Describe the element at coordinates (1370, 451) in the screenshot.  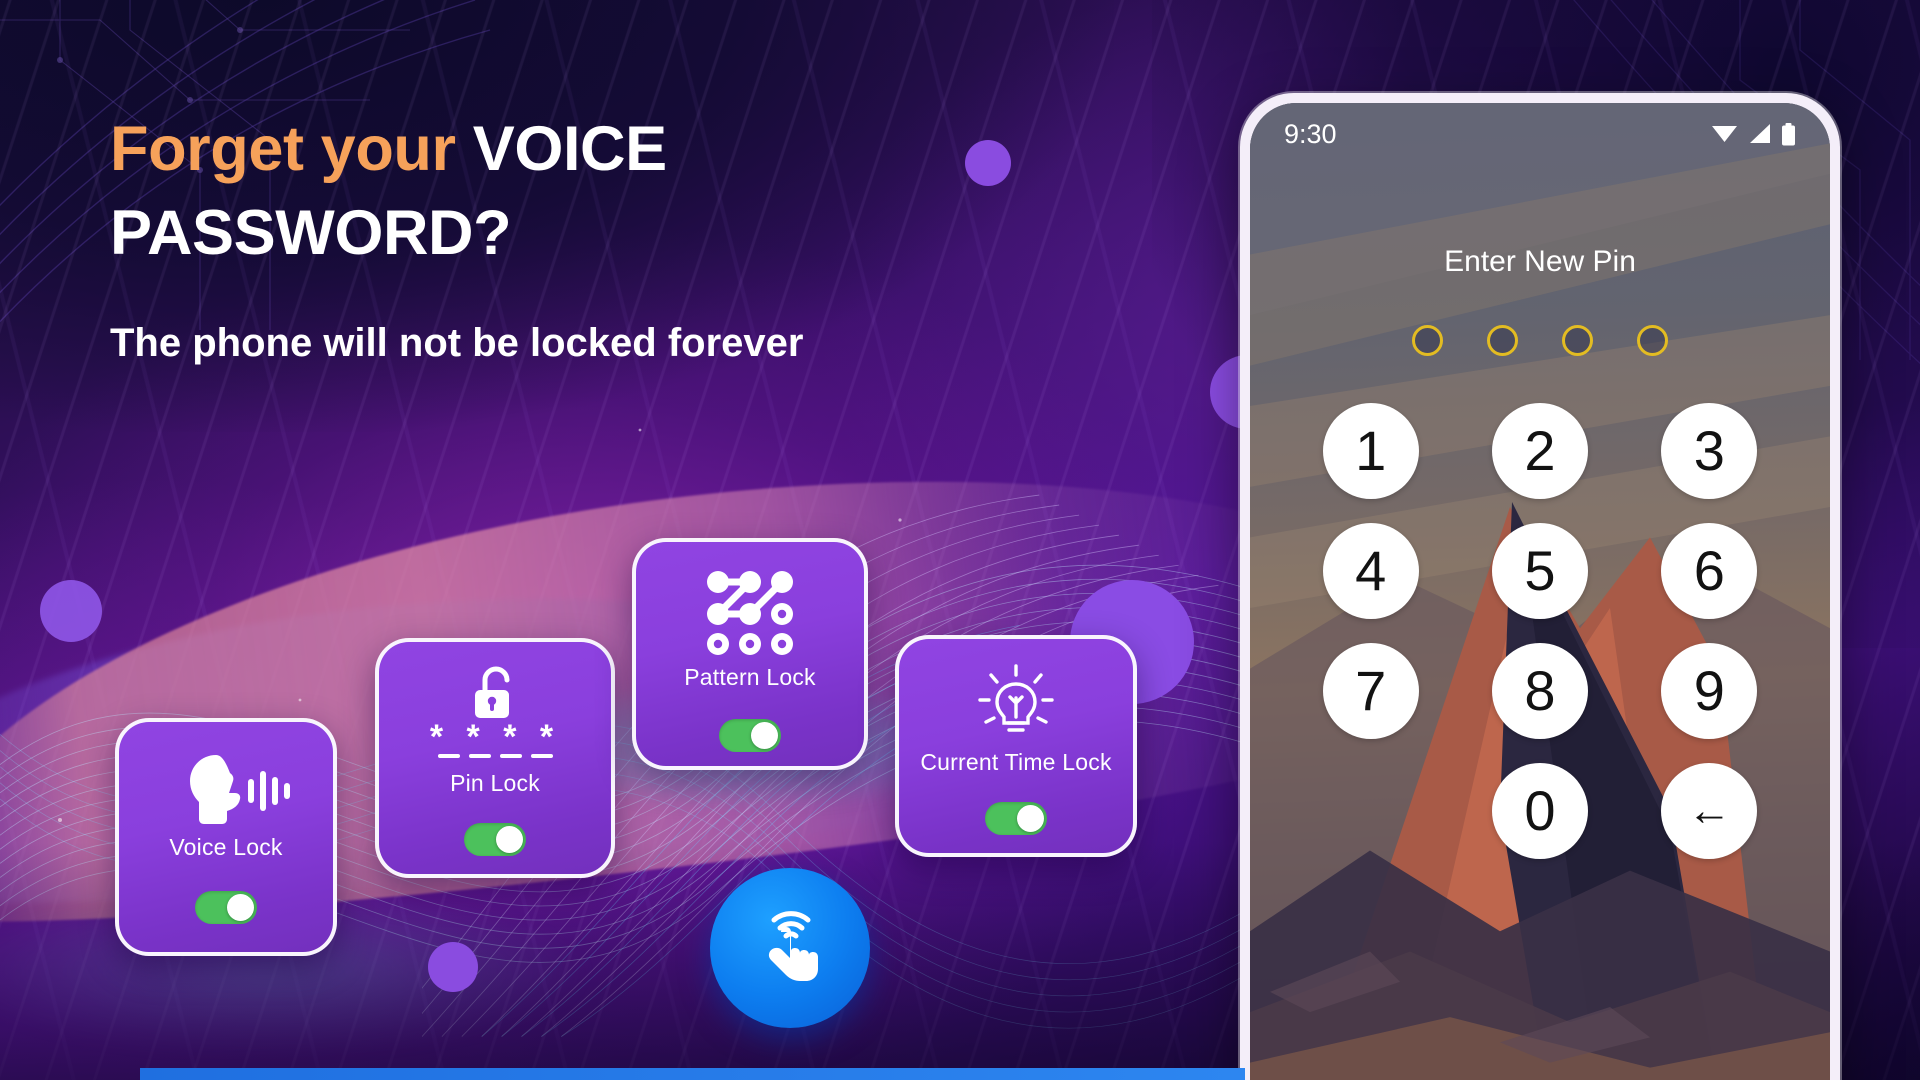
I see `key-1: 1` at that location.